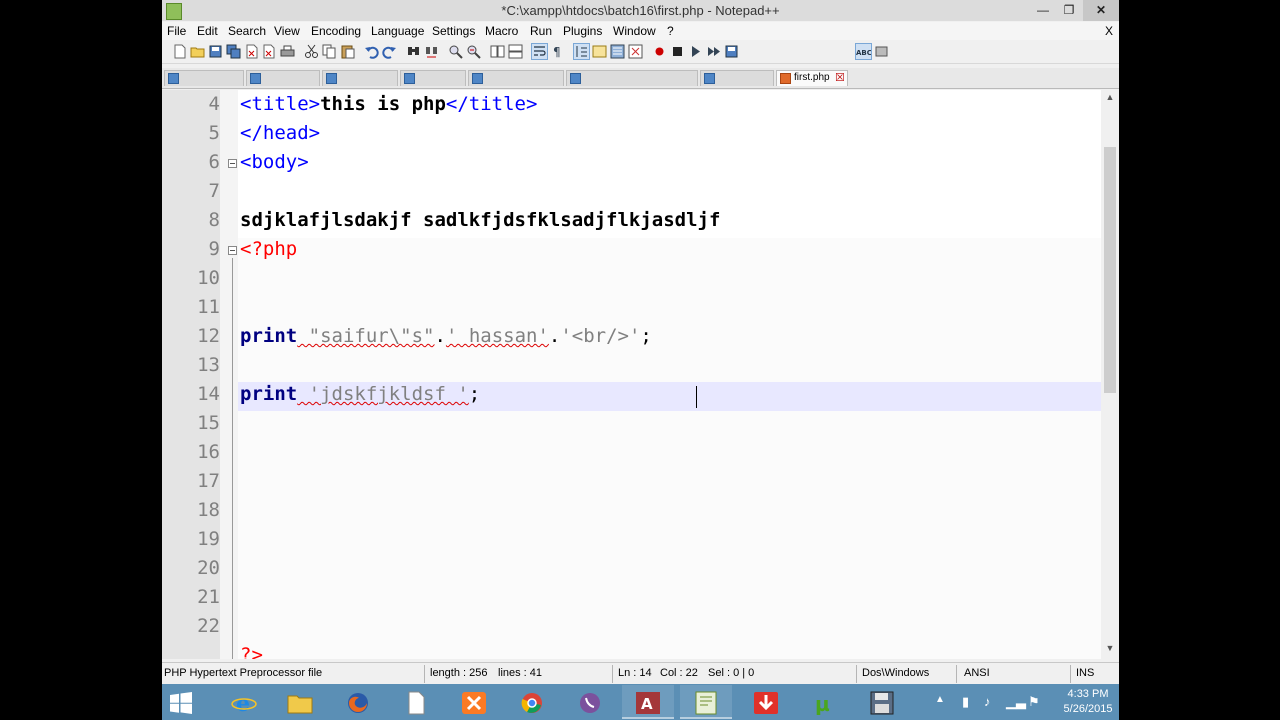 The width and height of the screenshot is (1280, 720). Describe the element at coordinates (473, 51) in the screenshot. I see `zoom-out-icon` at that location.